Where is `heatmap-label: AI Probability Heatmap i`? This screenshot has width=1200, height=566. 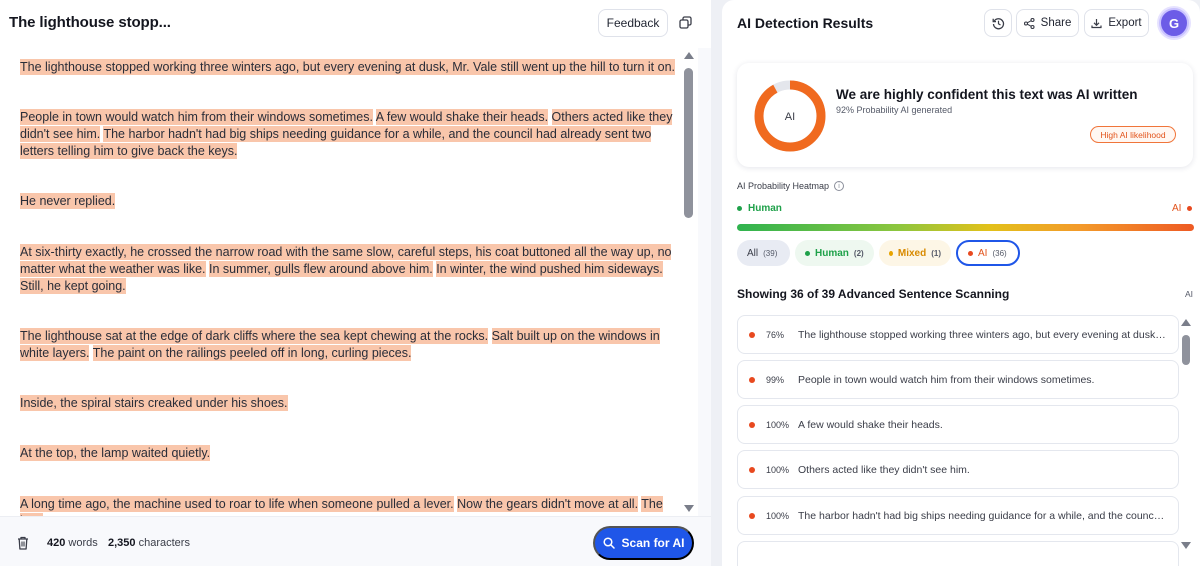 heatmap-label: AI Probability Heatmap i is located at coordinates (791, 186).